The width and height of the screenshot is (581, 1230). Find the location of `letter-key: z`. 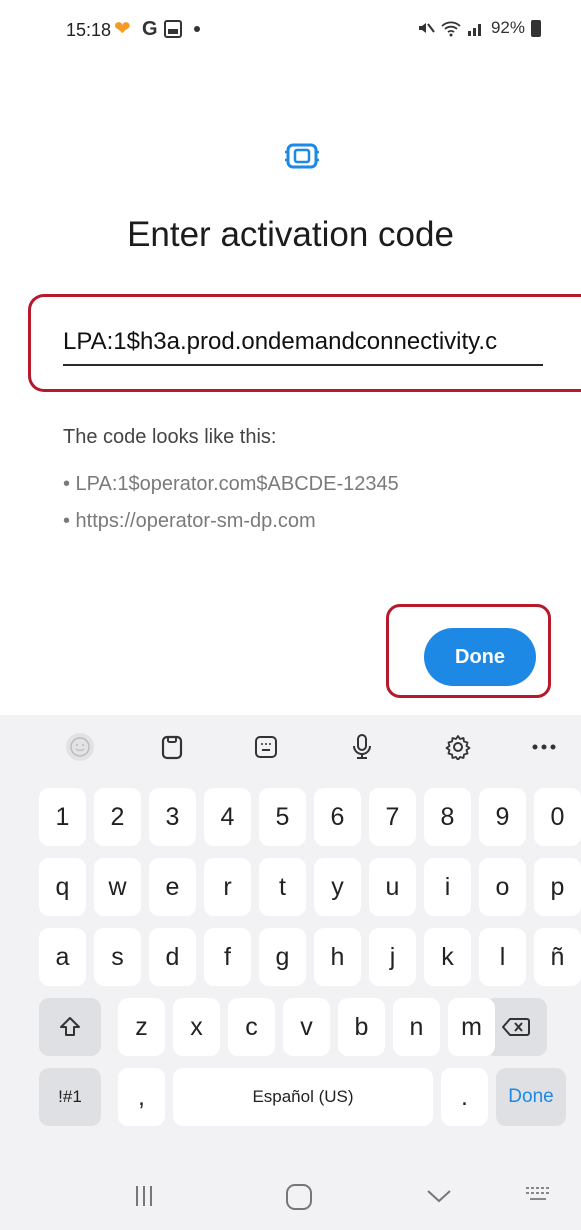

letter-key: z is located at coordinates (141, 1027).